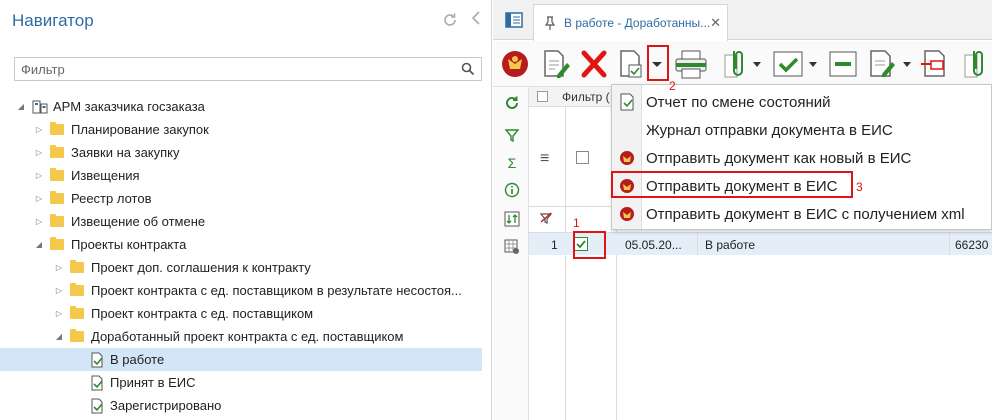 This screenshot has height=420, width=992. What do you see at coordinates (202, 313) in the screenshot?
I see `tree-item-label: Проект контракта с ед. поставщиком` at bounding box center [202, 313].